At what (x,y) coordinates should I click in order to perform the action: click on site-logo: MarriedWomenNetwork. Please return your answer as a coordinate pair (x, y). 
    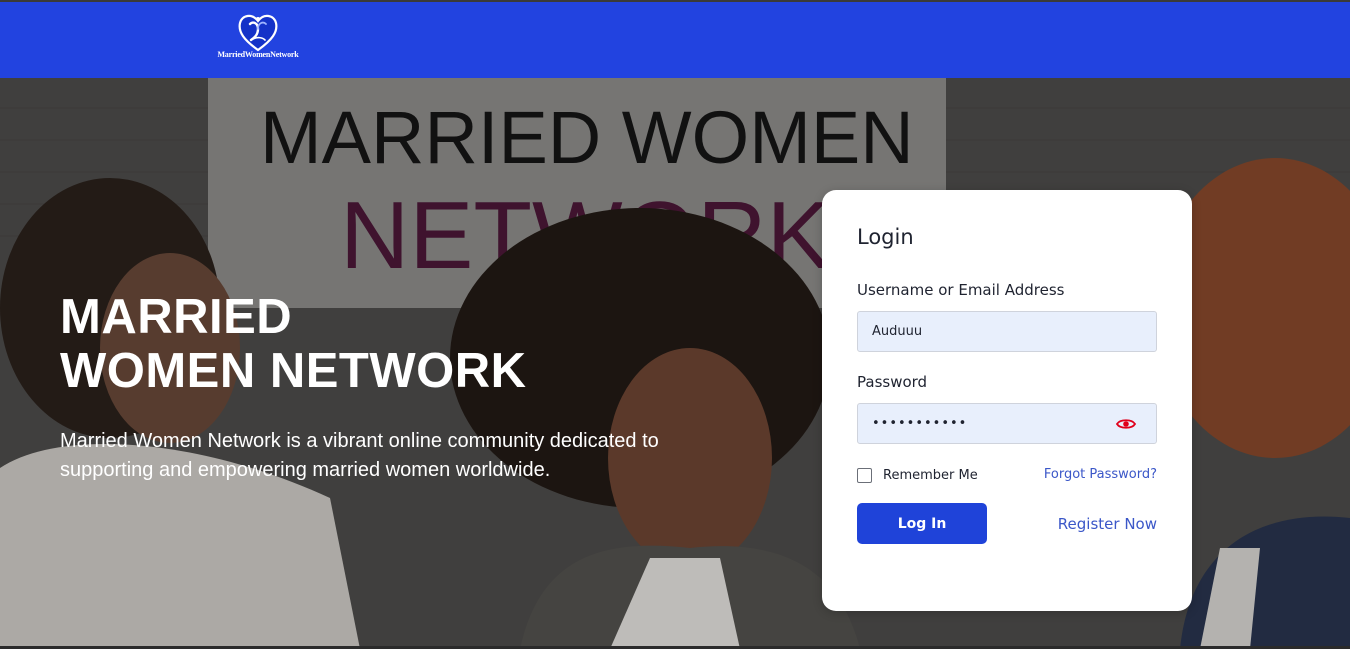
    Looking at the image, I should click on (258, 38).